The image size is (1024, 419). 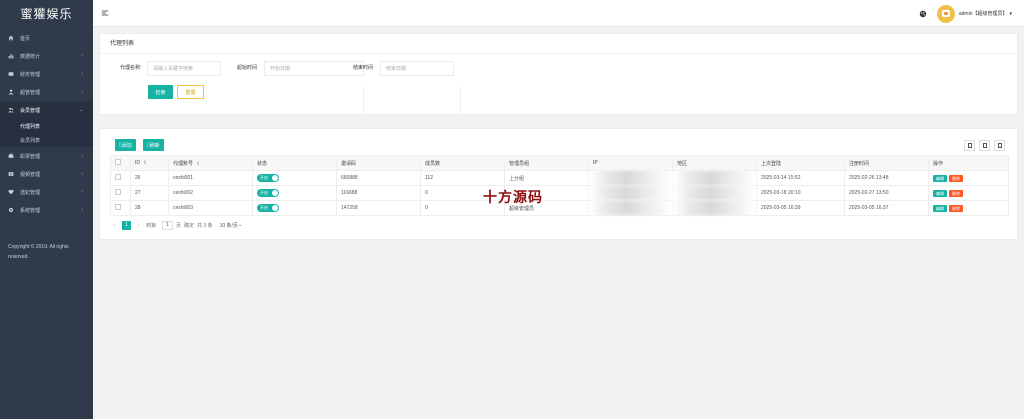 What do you see at coordinates (11, 156) in the screenshot?
I see `ticket-icon` at bounding box center [11, 156].